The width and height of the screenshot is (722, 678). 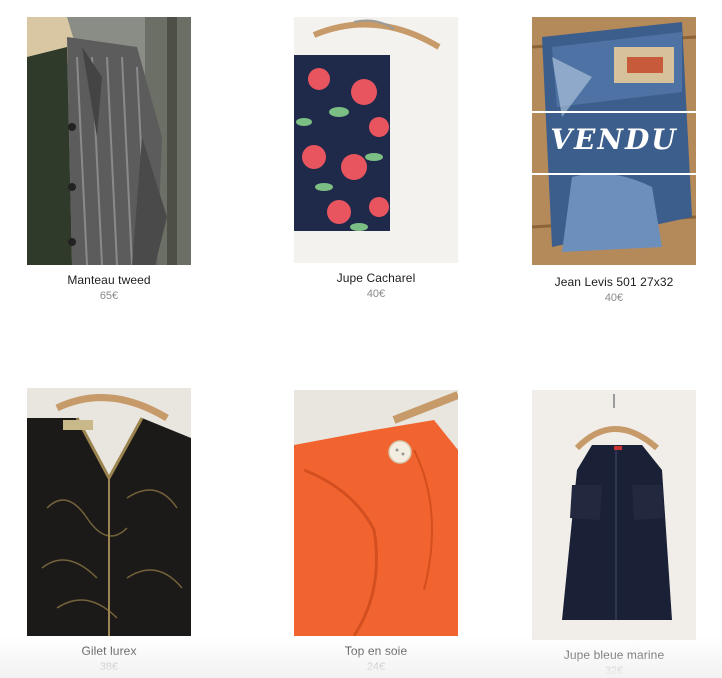 I want to click on product-price: 32€, so click(x=614, y=671).